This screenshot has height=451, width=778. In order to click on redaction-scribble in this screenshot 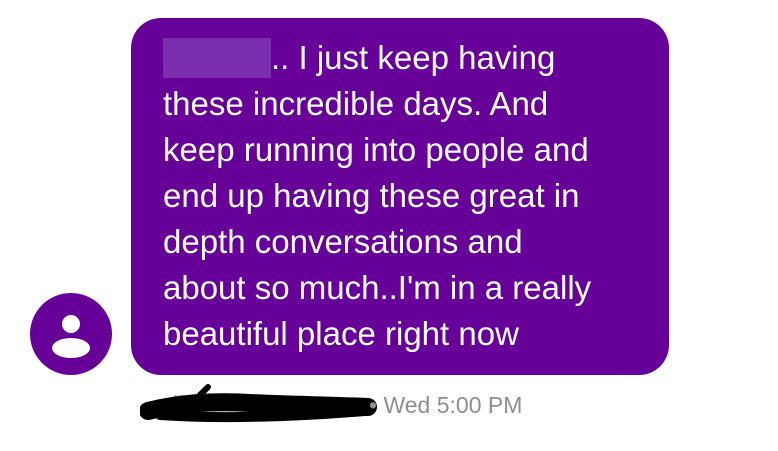, I will do `click(258, 403)`.